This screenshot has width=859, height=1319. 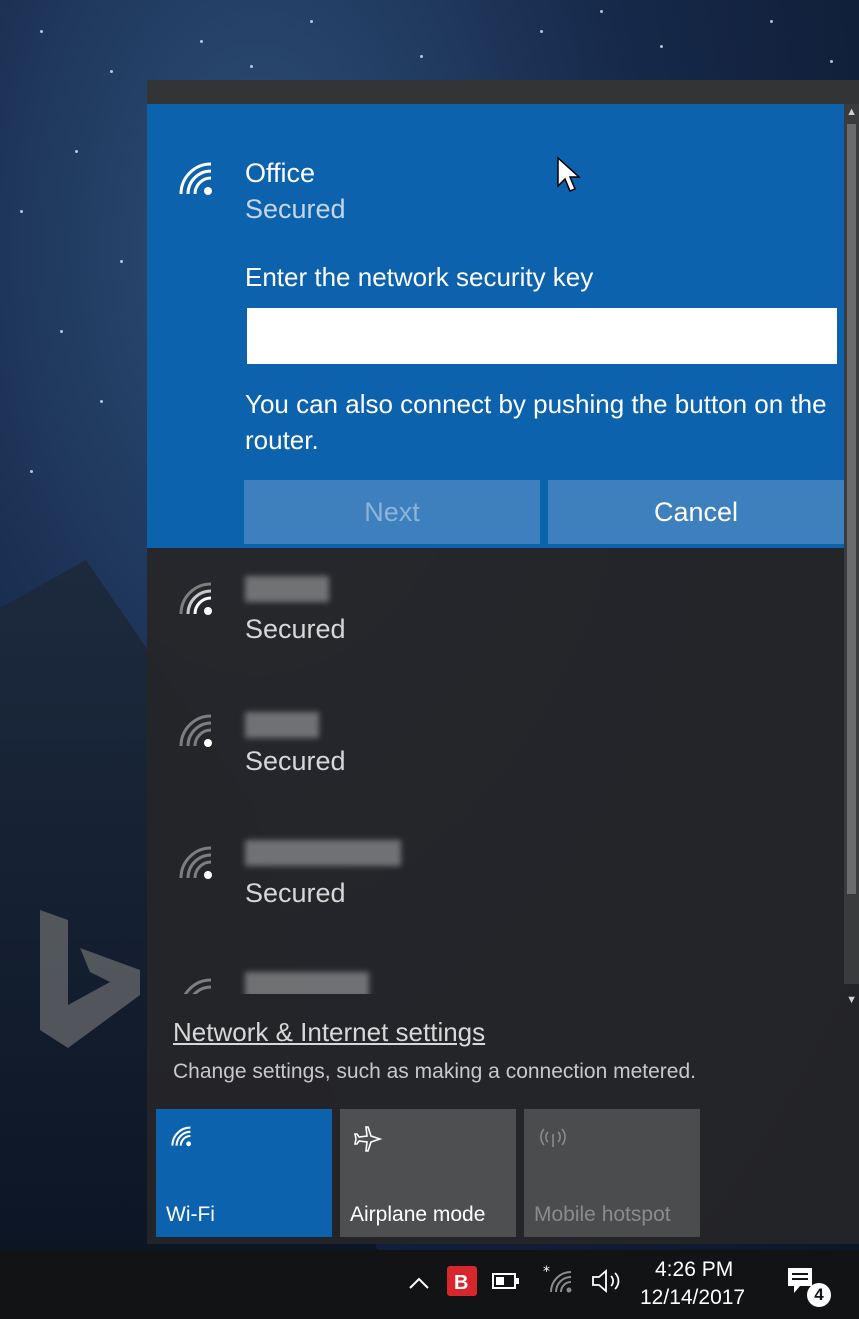 I want to click on flyout-top-strip, so click(x=503, y=92).